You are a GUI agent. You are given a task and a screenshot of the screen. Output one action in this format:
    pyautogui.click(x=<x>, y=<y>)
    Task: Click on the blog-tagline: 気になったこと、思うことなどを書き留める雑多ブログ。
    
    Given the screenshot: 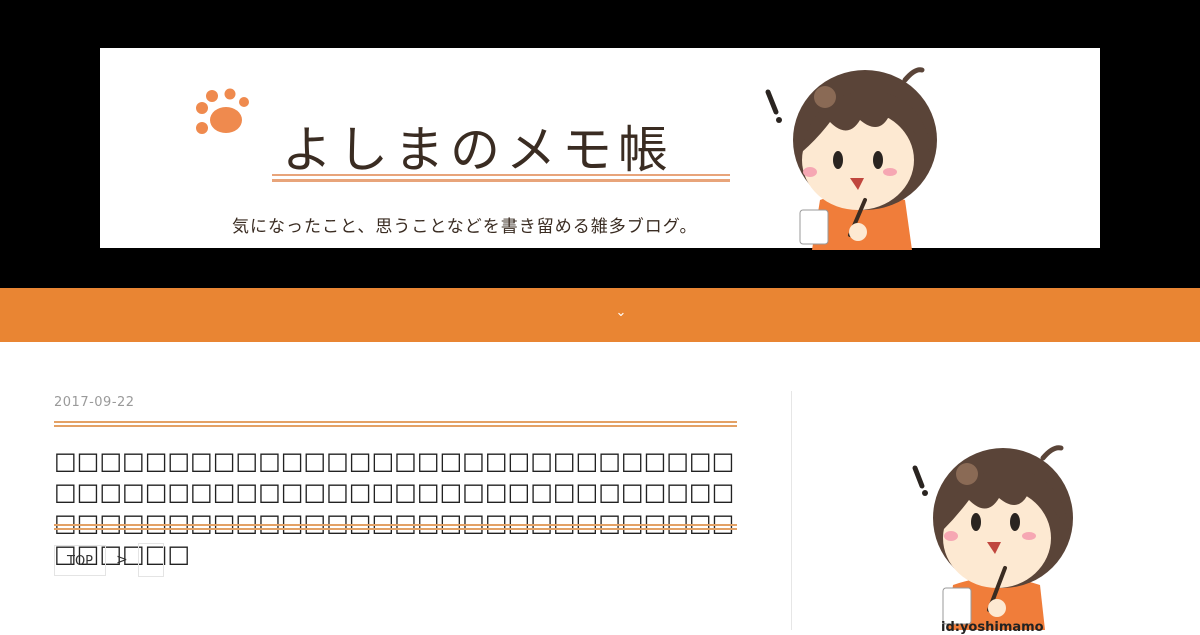 What is the action you would take?
    pyautogui.click(x=465, y=227)
    